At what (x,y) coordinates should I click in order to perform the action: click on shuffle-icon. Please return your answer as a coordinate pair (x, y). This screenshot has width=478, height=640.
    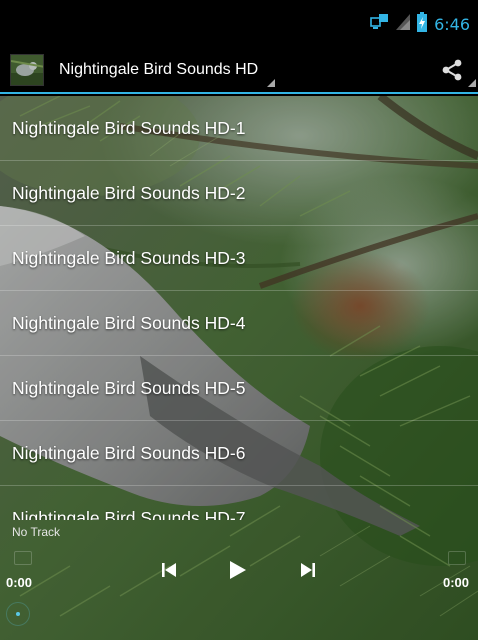
    Looking at the image, I should click on (457, 558).